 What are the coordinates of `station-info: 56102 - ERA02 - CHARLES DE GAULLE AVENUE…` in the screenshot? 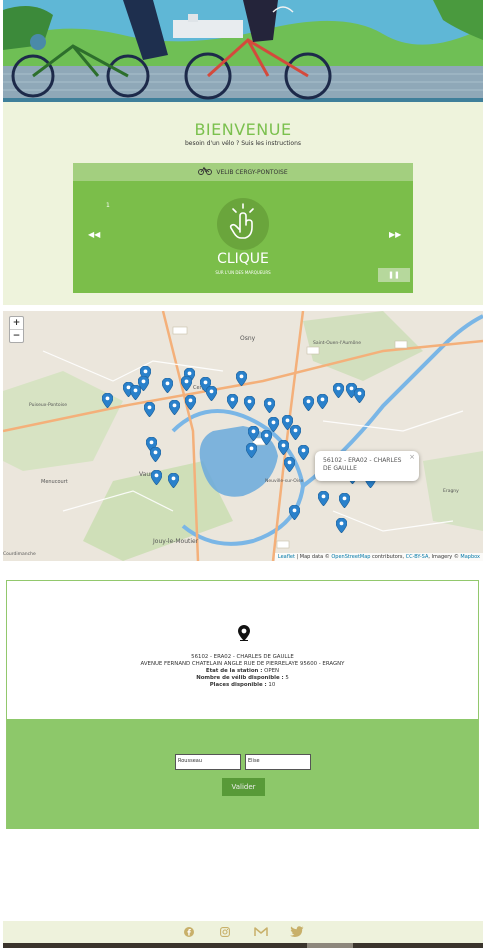 It's located at (242, 650).